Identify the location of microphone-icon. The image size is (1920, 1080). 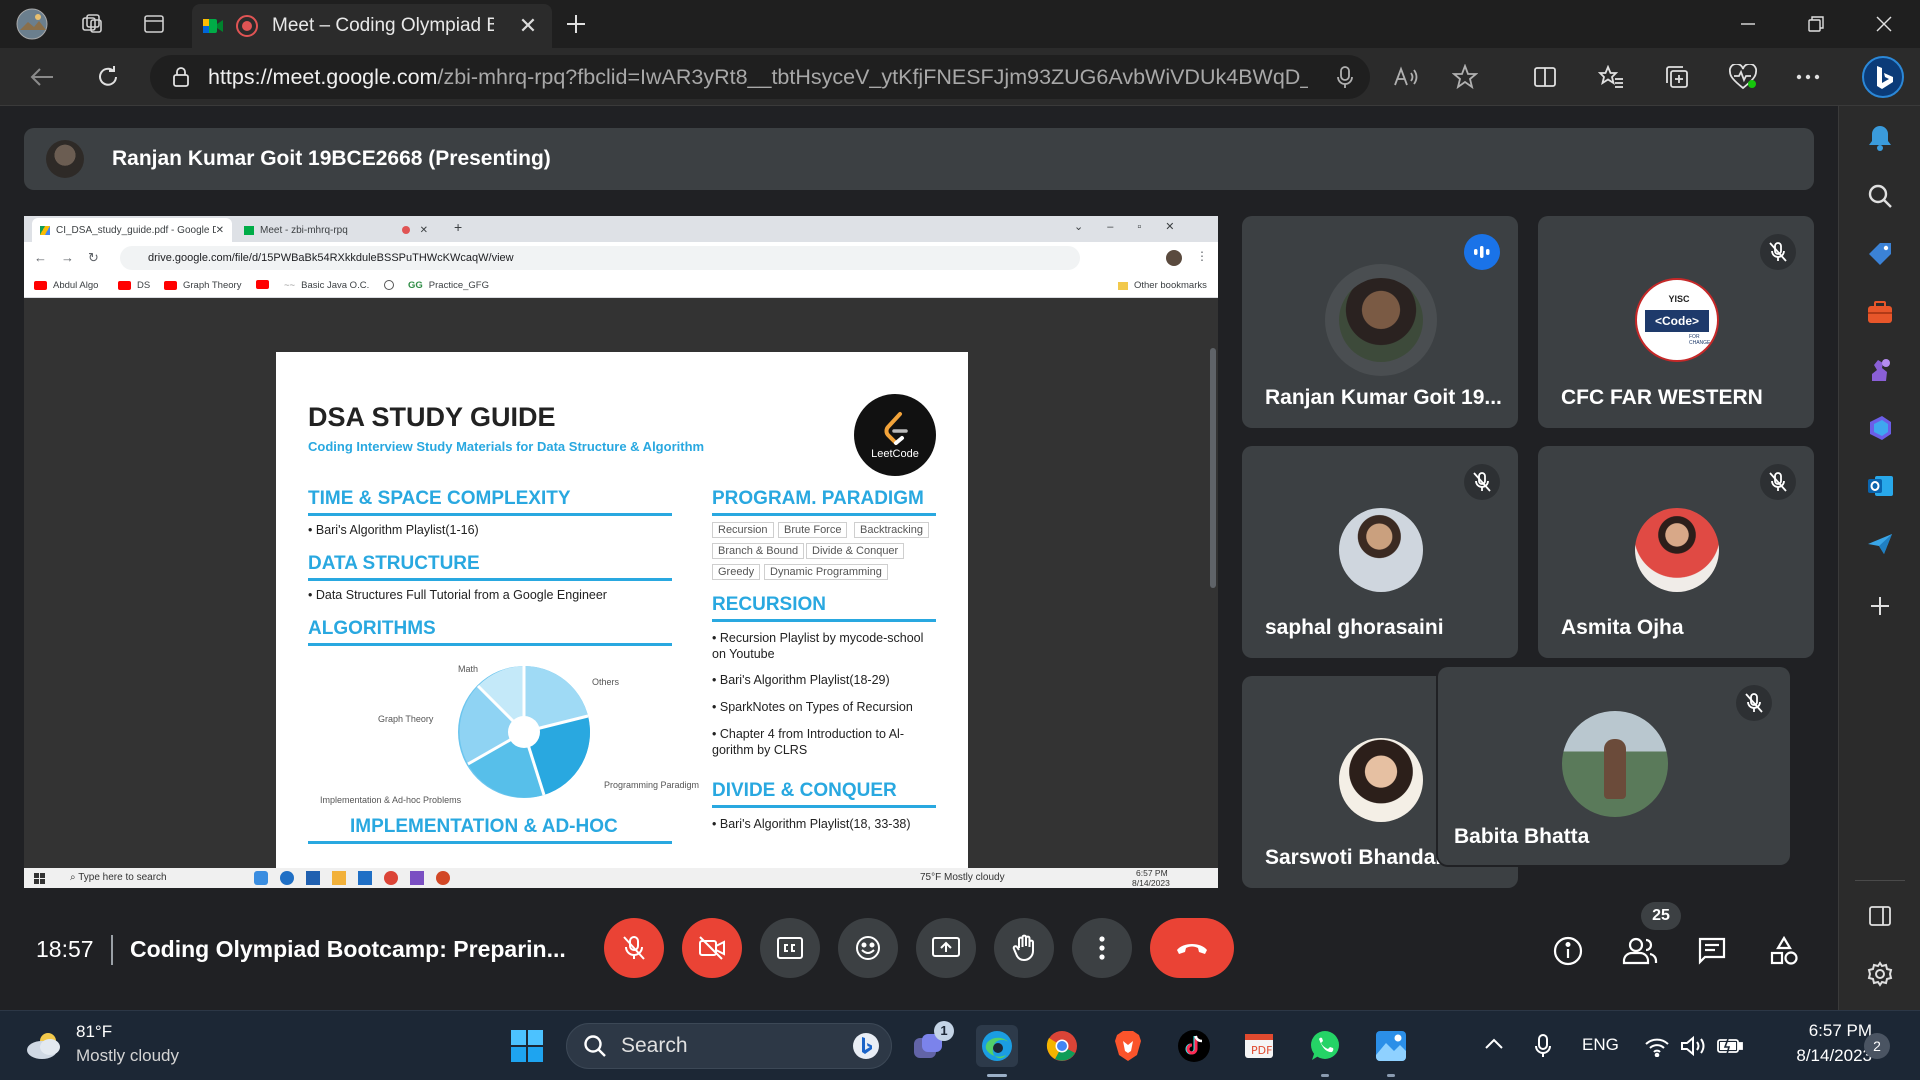
(1345, 77).